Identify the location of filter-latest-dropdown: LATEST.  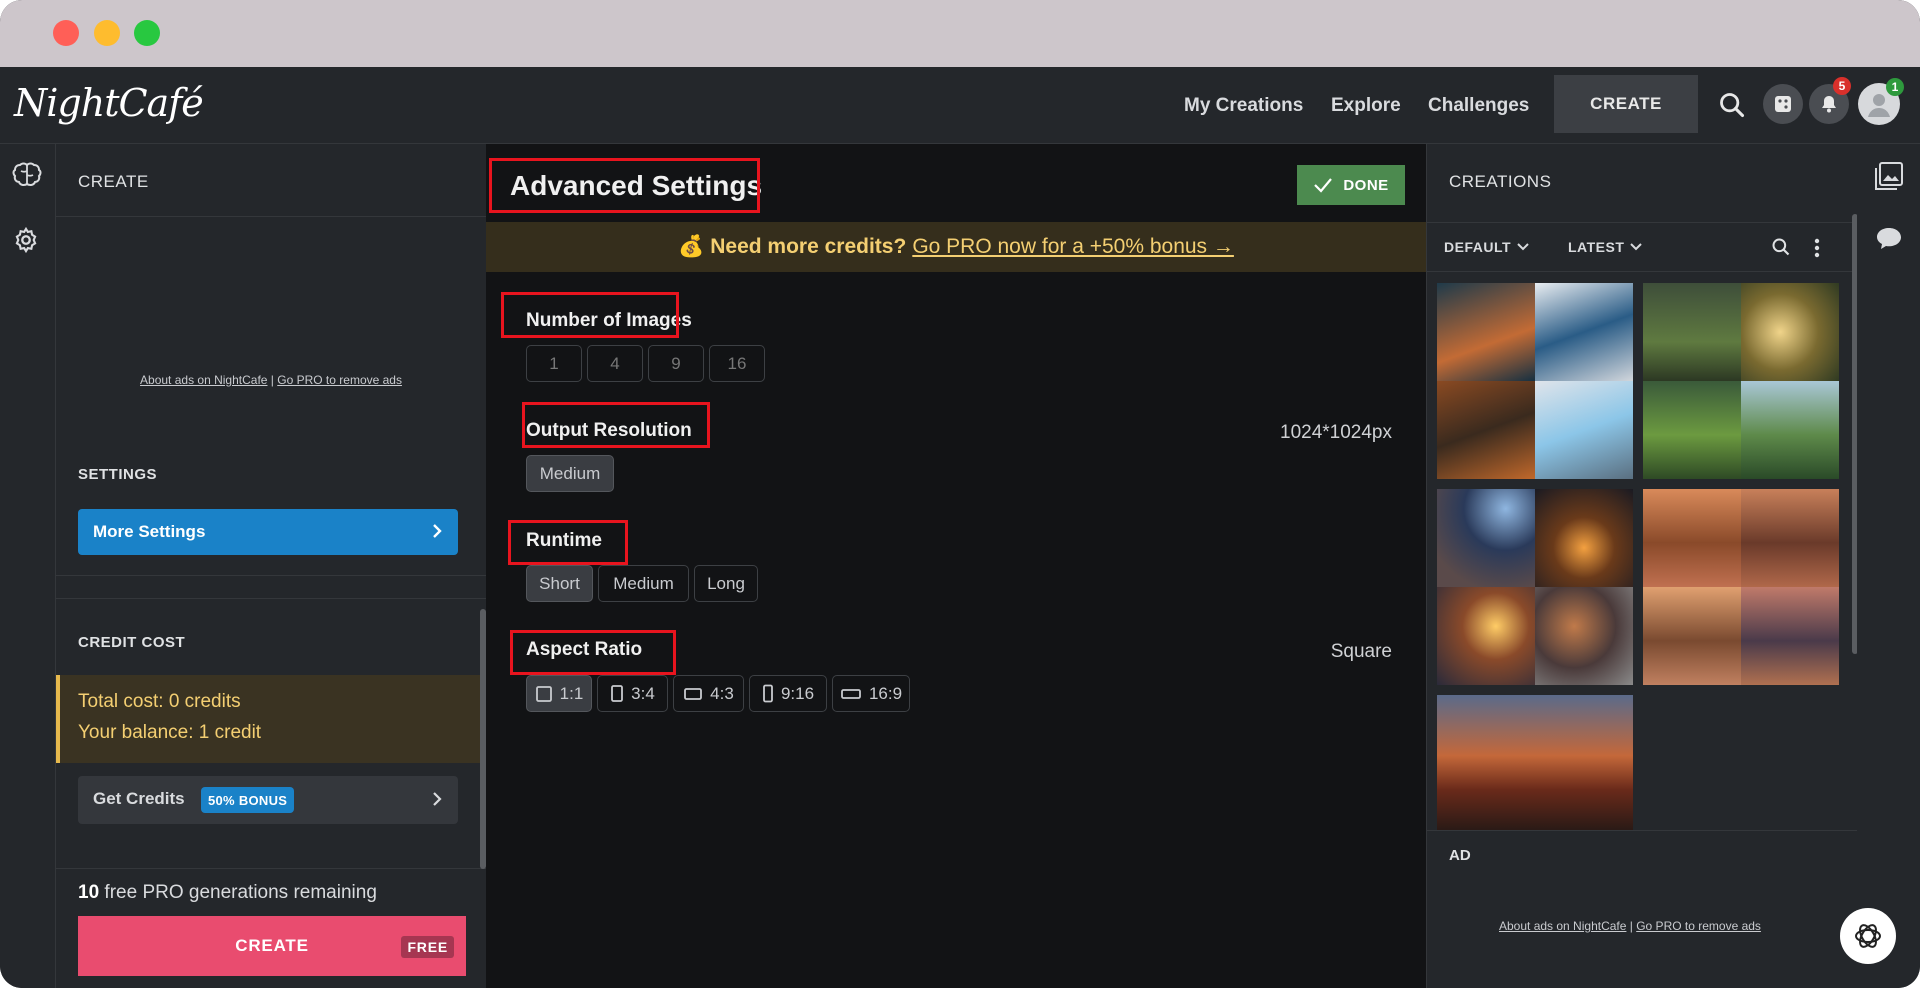
(1605, 247).